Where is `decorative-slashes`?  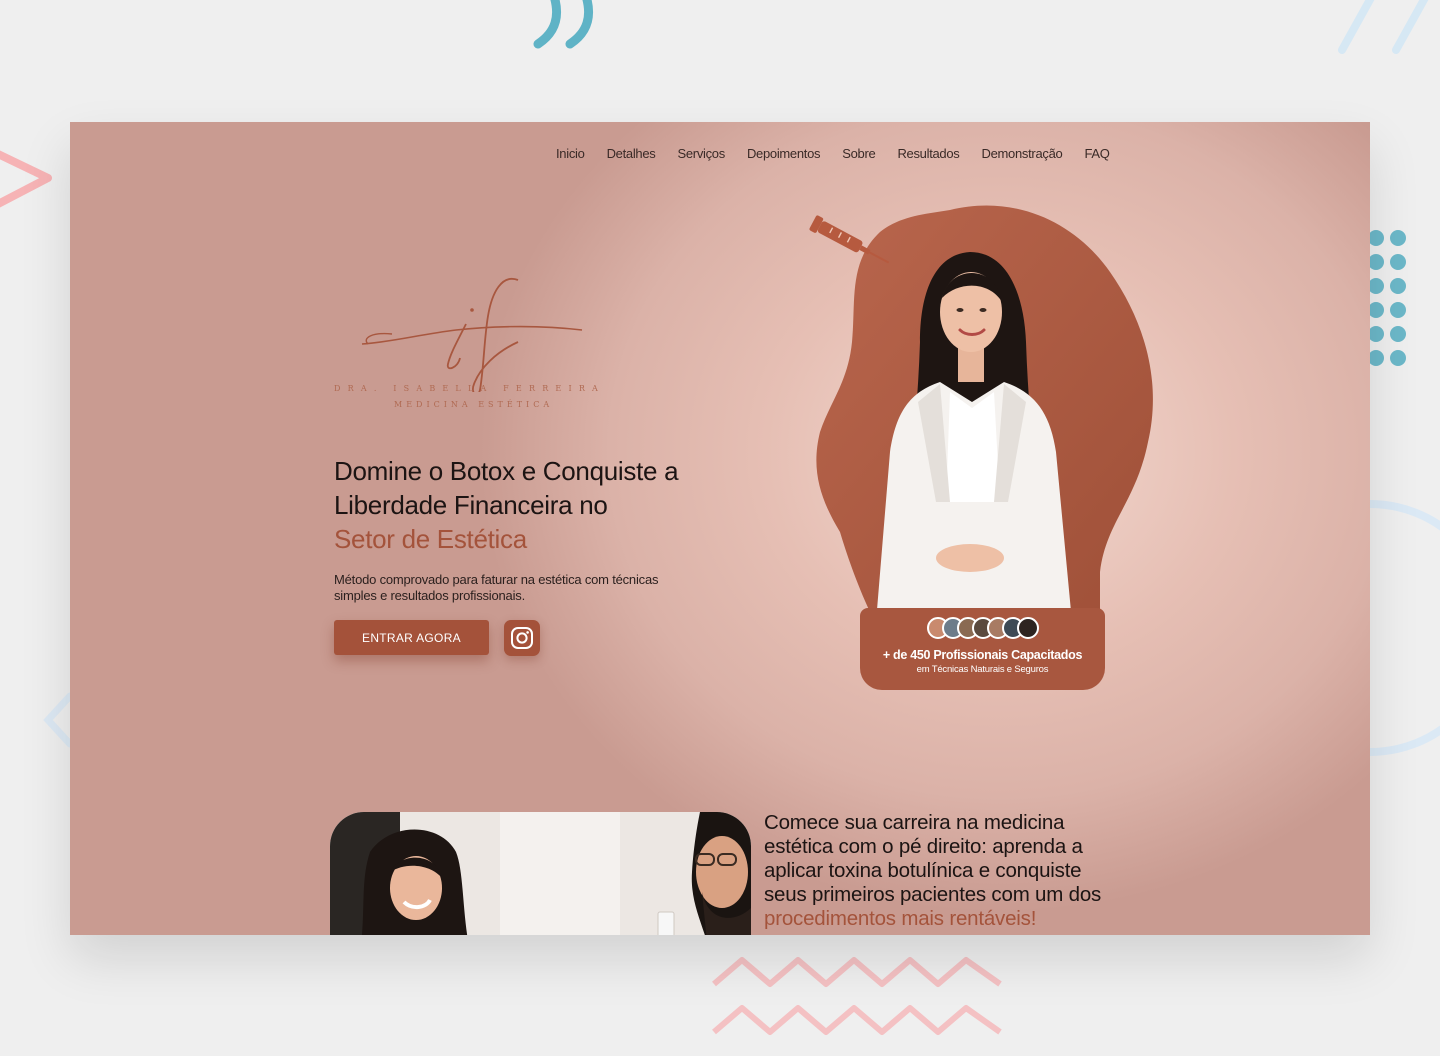
decorative-slashes is located at coordinates (1386, 28).